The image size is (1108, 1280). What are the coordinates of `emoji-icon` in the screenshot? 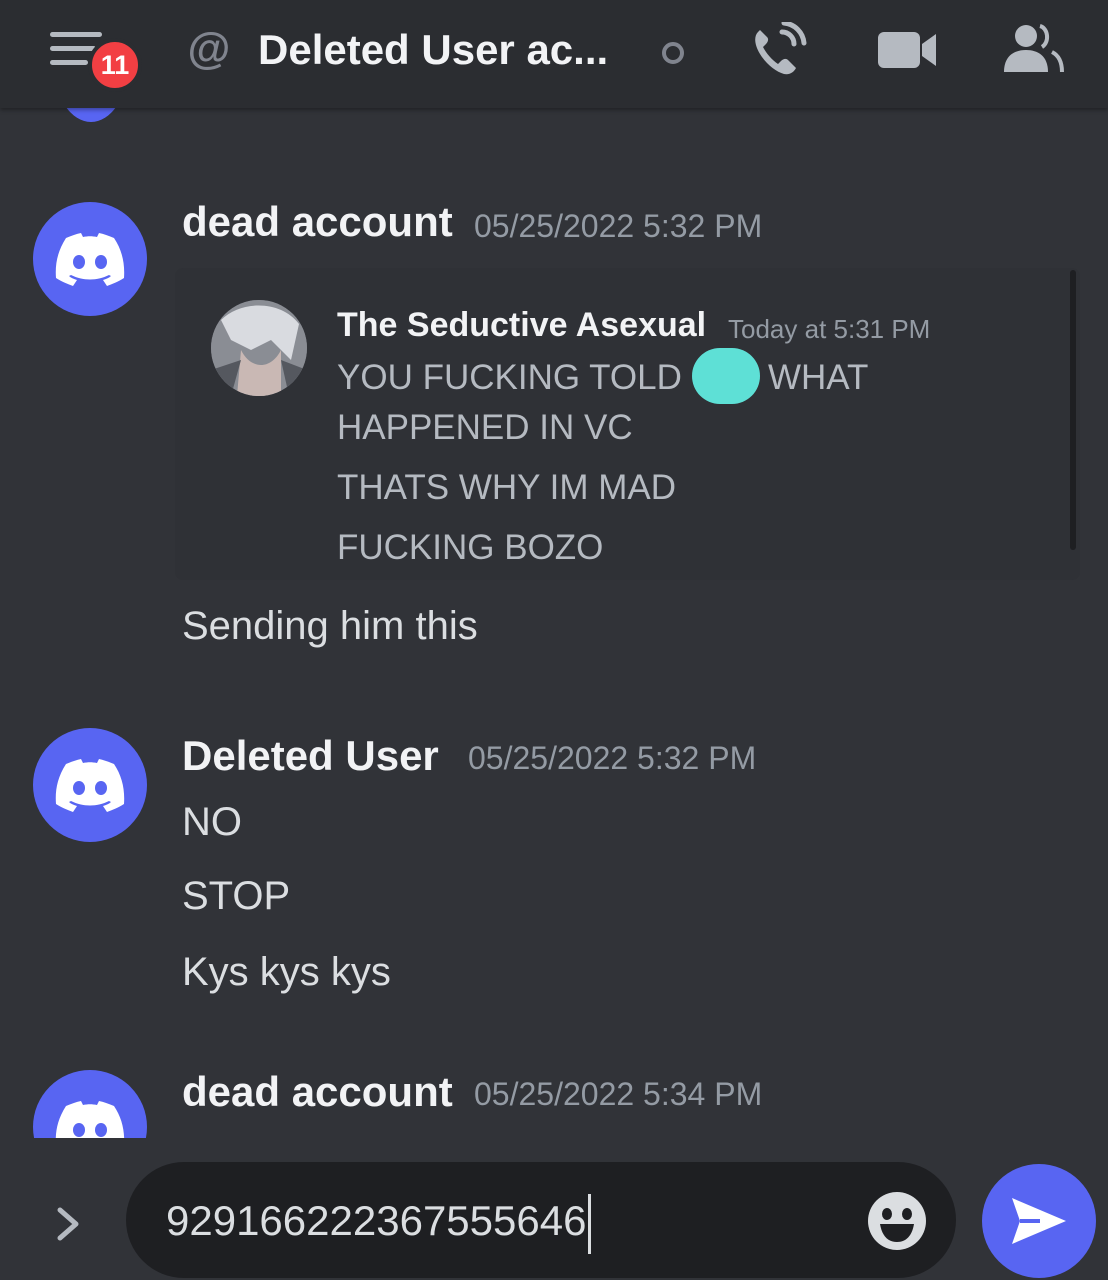 It's located at (897, 1221).